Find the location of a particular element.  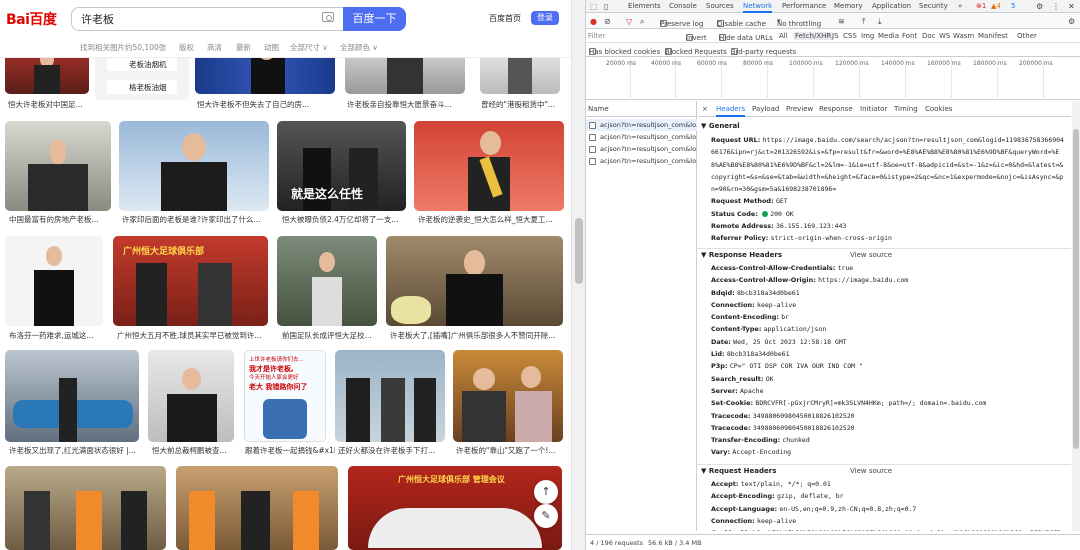

search-box is located at coordinates (207, 19).